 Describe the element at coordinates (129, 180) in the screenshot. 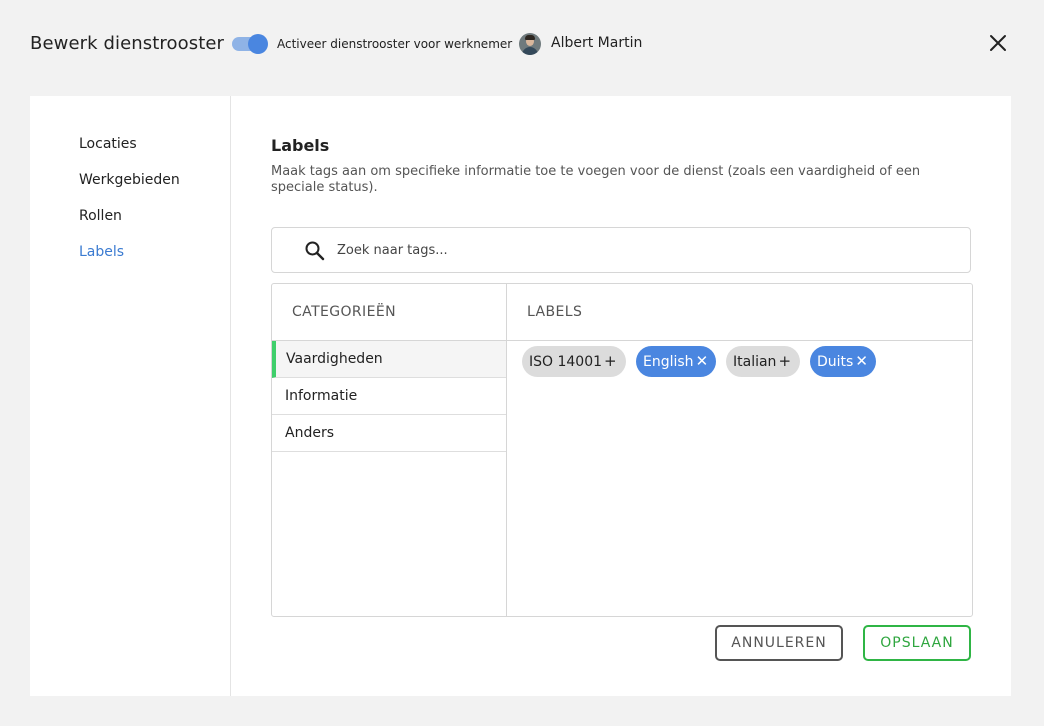

I see `sidebar-item-werkgebieden: Werkgebieden` at that location.